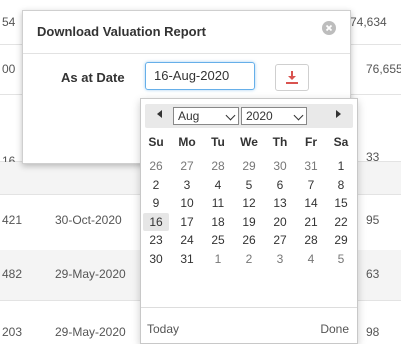  What do you see at coordinates (259, 116) in the screenshot?
I see `year-value: 2020` at bounding box center [259, 116].